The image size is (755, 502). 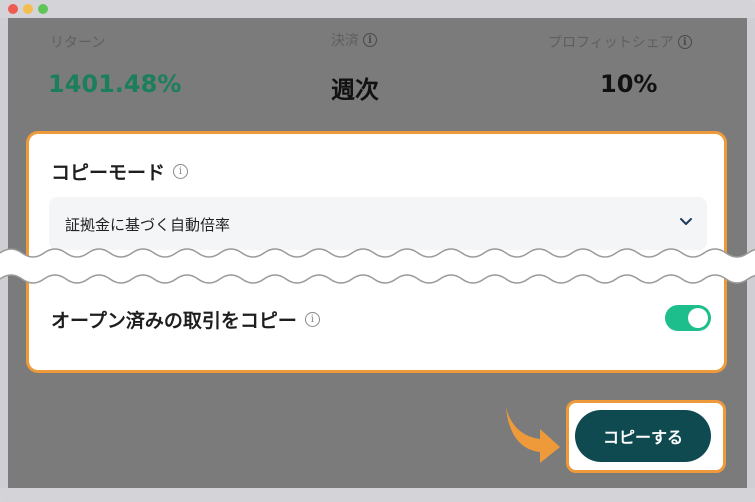 I want to click on minimize-window-button, so click(x=28, y=9).